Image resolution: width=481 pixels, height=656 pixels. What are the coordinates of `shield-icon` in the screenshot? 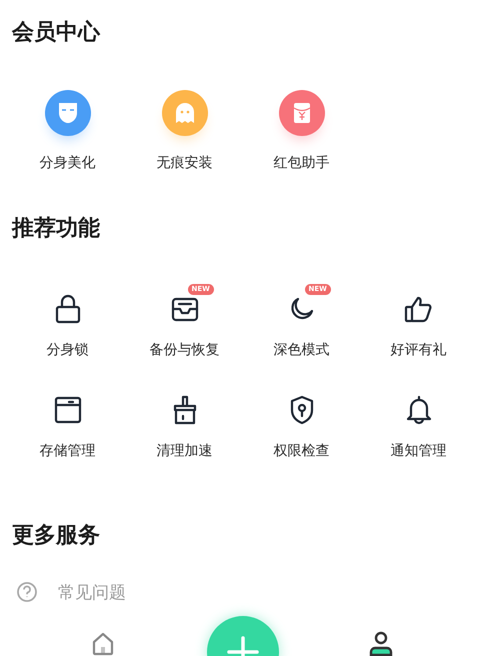 It's located at (301, 410).